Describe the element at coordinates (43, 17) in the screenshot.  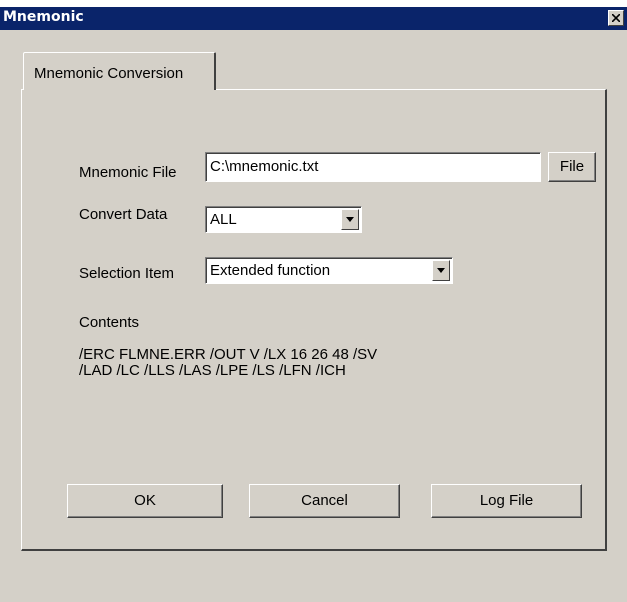
I see `window-title: Mnemonic` at that location.